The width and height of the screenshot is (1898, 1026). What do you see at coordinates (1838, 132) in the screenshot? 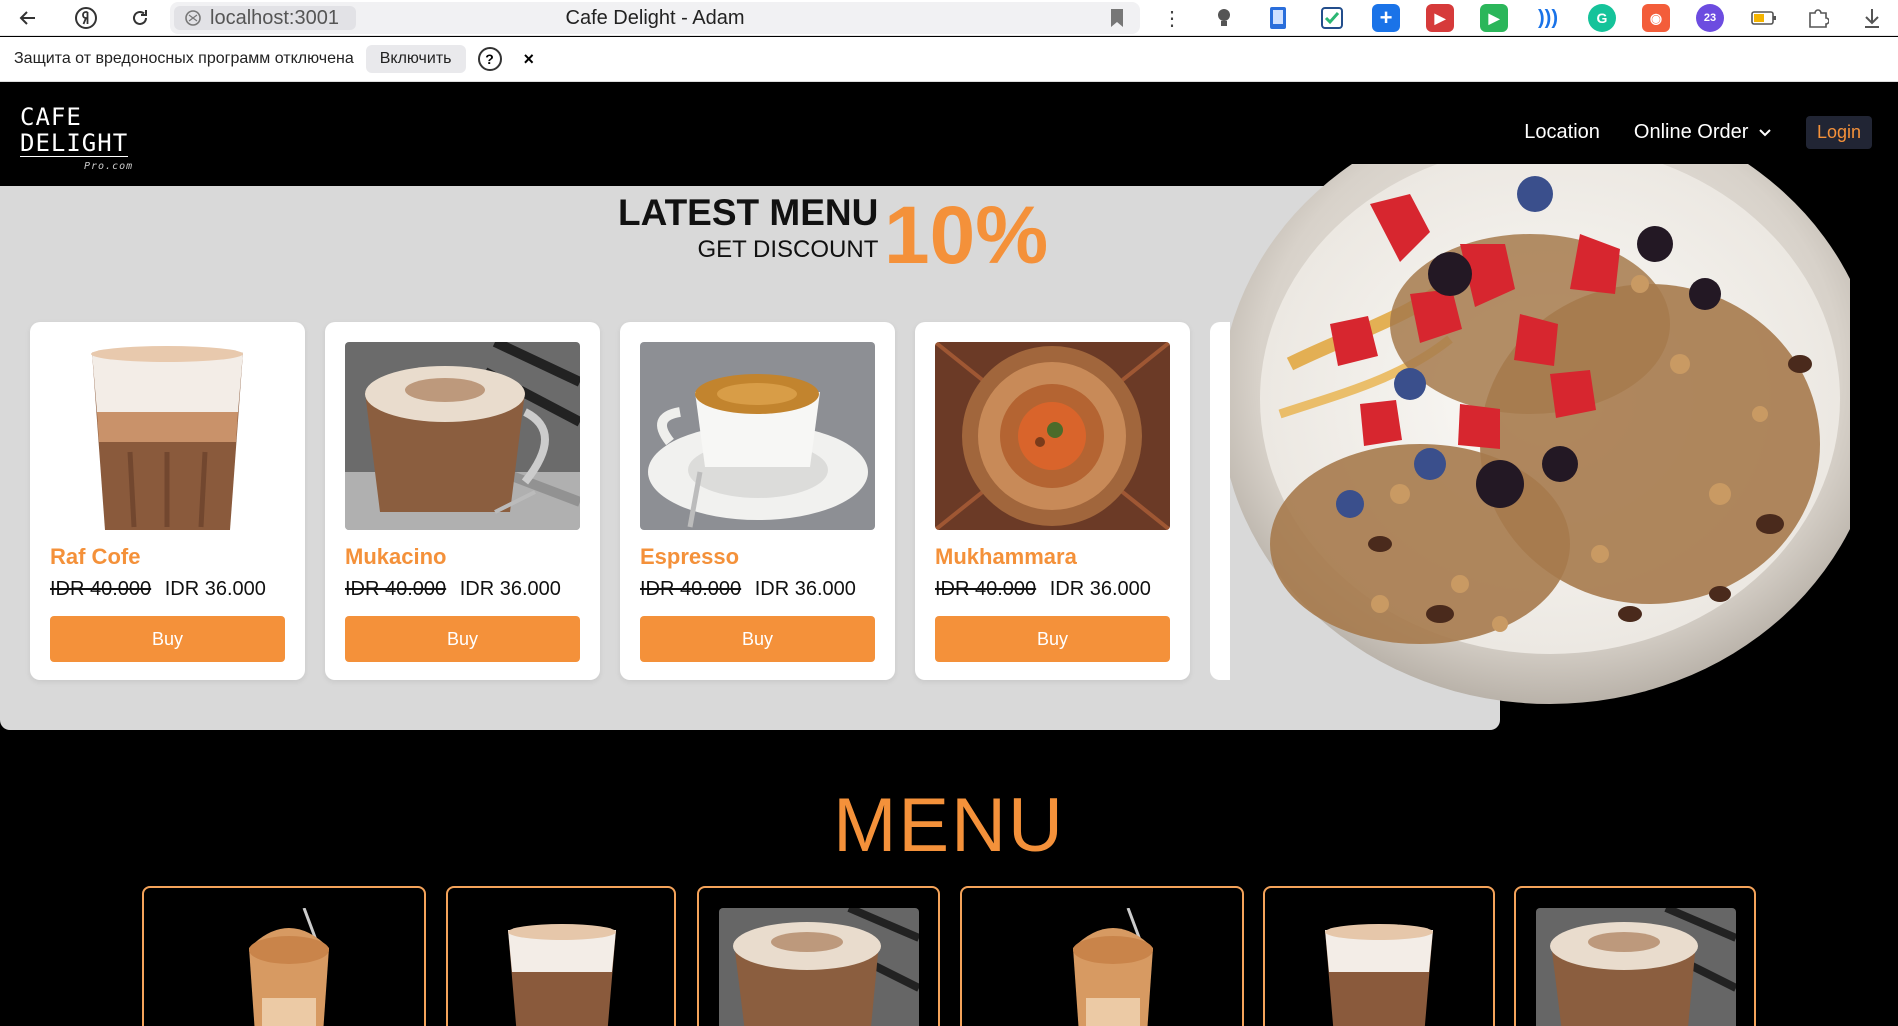
I see `login-button: Login` at bounding box center [1838, 132].